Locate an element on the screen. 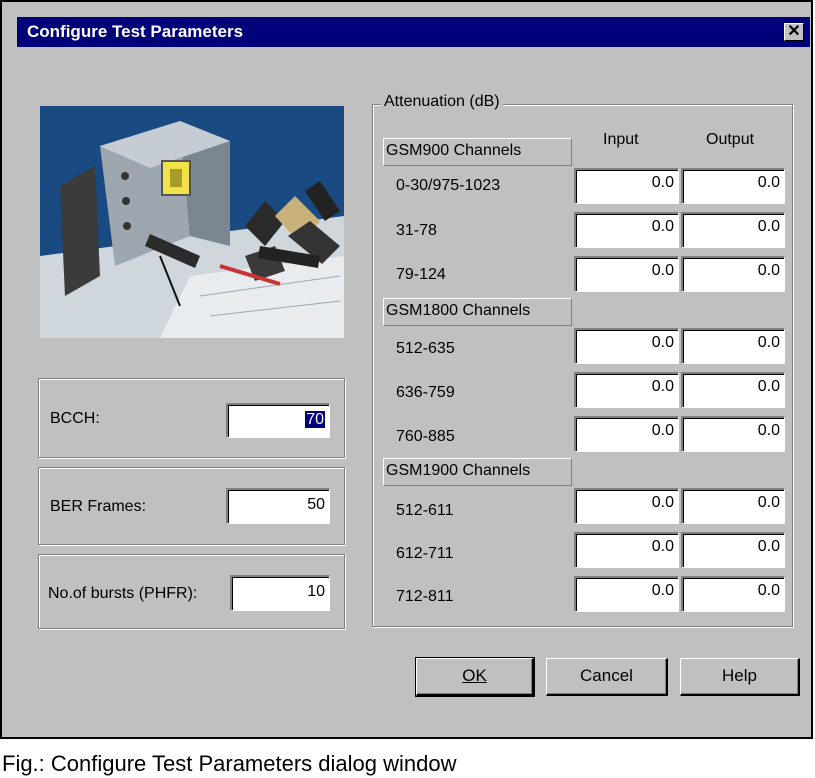 The width and height of the screenshot is (815, 778). ber-frames-label: BER Frames: is located at coordinates (98, 506).